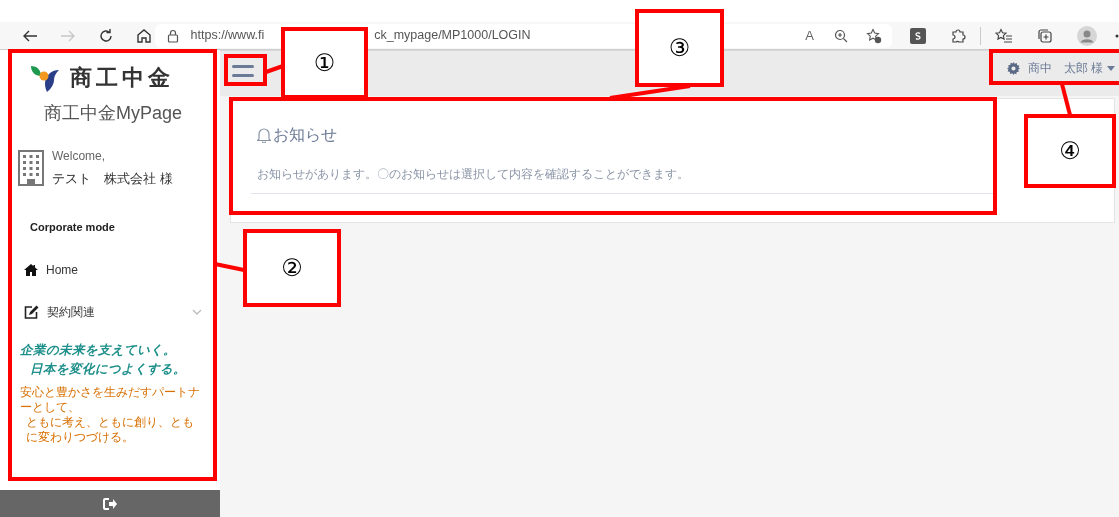 This screenshot has height=517, width=1119. Describe the element at coordinates (305, 135) in the screenshot. I see `notice-title: お知らせ` at that location.